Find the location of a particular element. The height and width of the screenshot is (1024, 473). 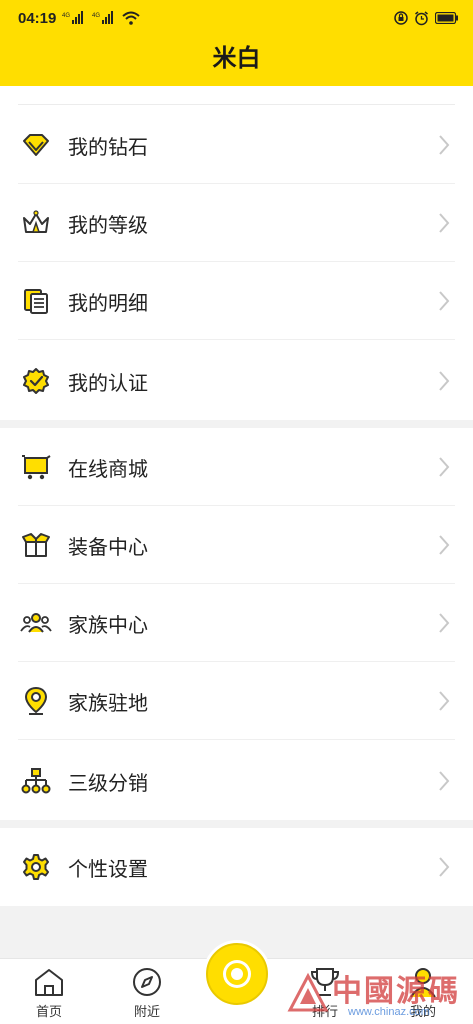

tab-ranking: 排行 is located at coordinates (325, 994).